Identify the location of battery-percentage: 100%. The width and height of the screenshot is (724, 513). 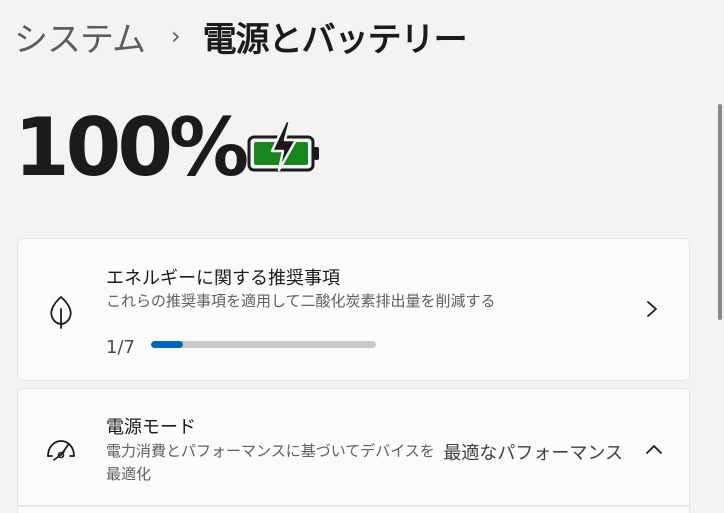
(131, 147).